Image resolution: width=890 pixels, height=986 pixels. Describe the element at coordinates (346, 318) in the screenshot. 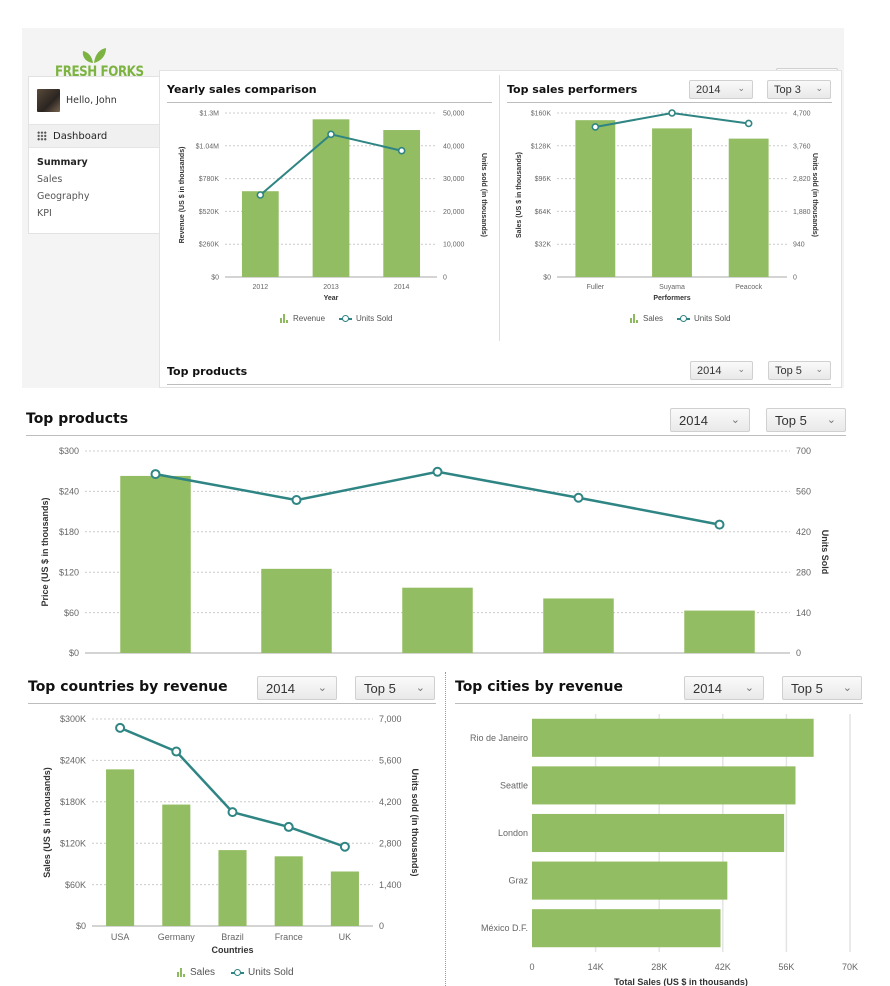

I see `line-legend-icon` at that location.